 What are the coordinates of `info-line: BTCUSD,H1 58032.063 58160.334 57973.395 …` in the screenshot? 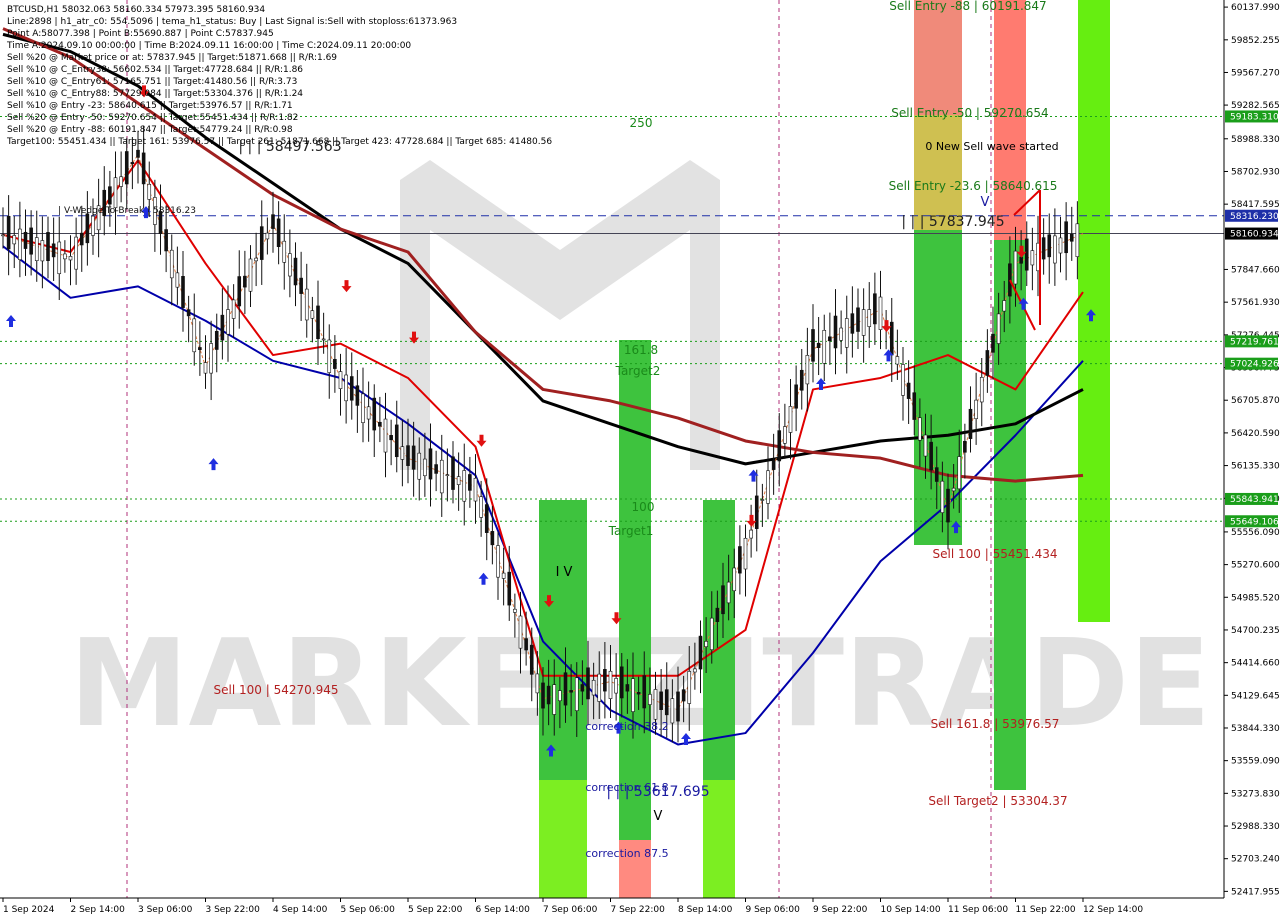 It's located at (136, 10).